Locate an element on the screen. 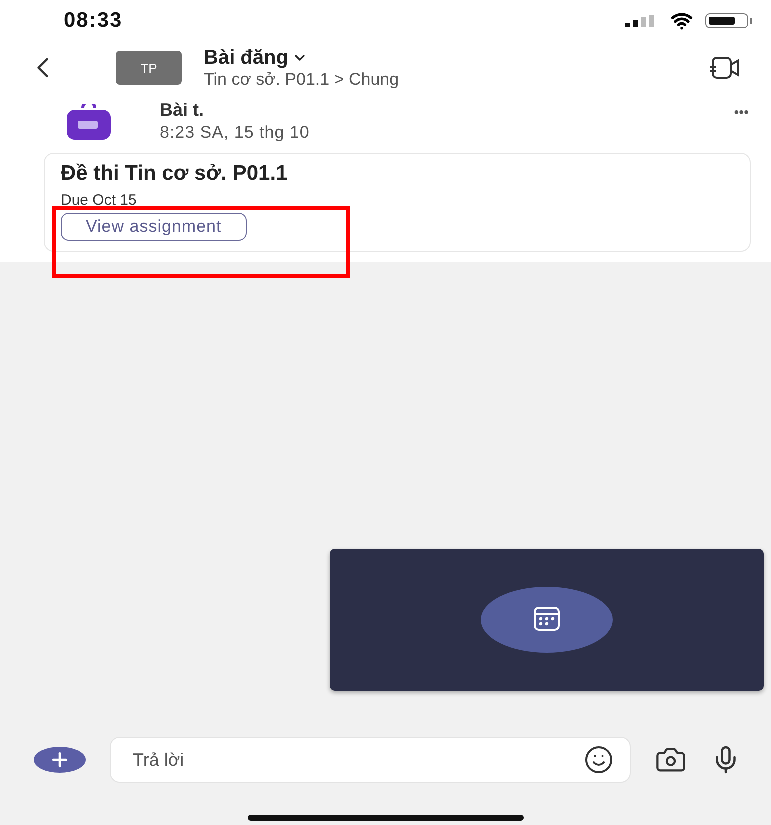 This screenshot has height=825, width=771. channel-path: Tin cơ sở. P01.1 > Chung is located at coordinates (302, 80).